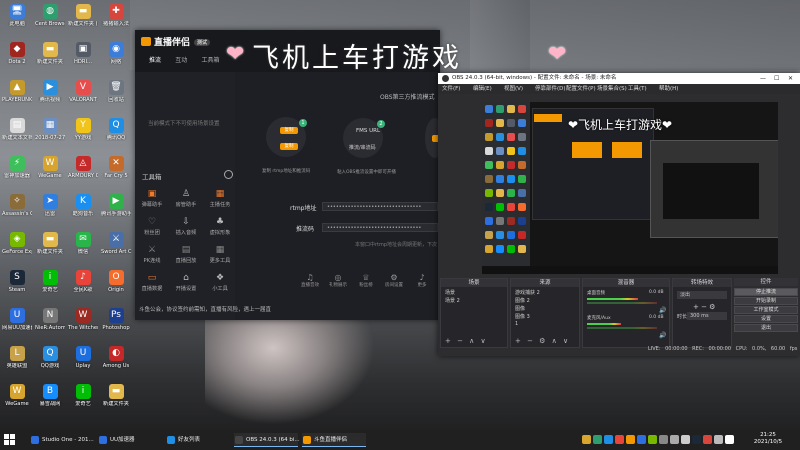 The width and height of the screenshot is (800, 450). Describe the element at coordinates (17, 243) in the screenshot. I see `desktop-icon: ◈ GeForce Experience` at that location.